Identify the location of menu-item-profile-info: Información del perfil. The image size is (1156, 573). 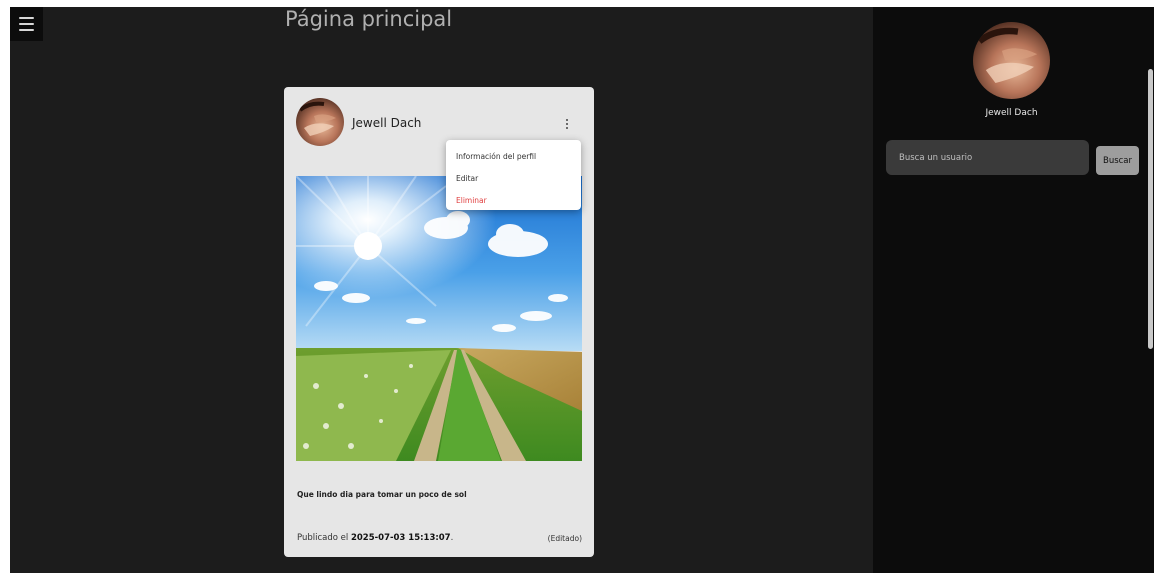
(513, 157).